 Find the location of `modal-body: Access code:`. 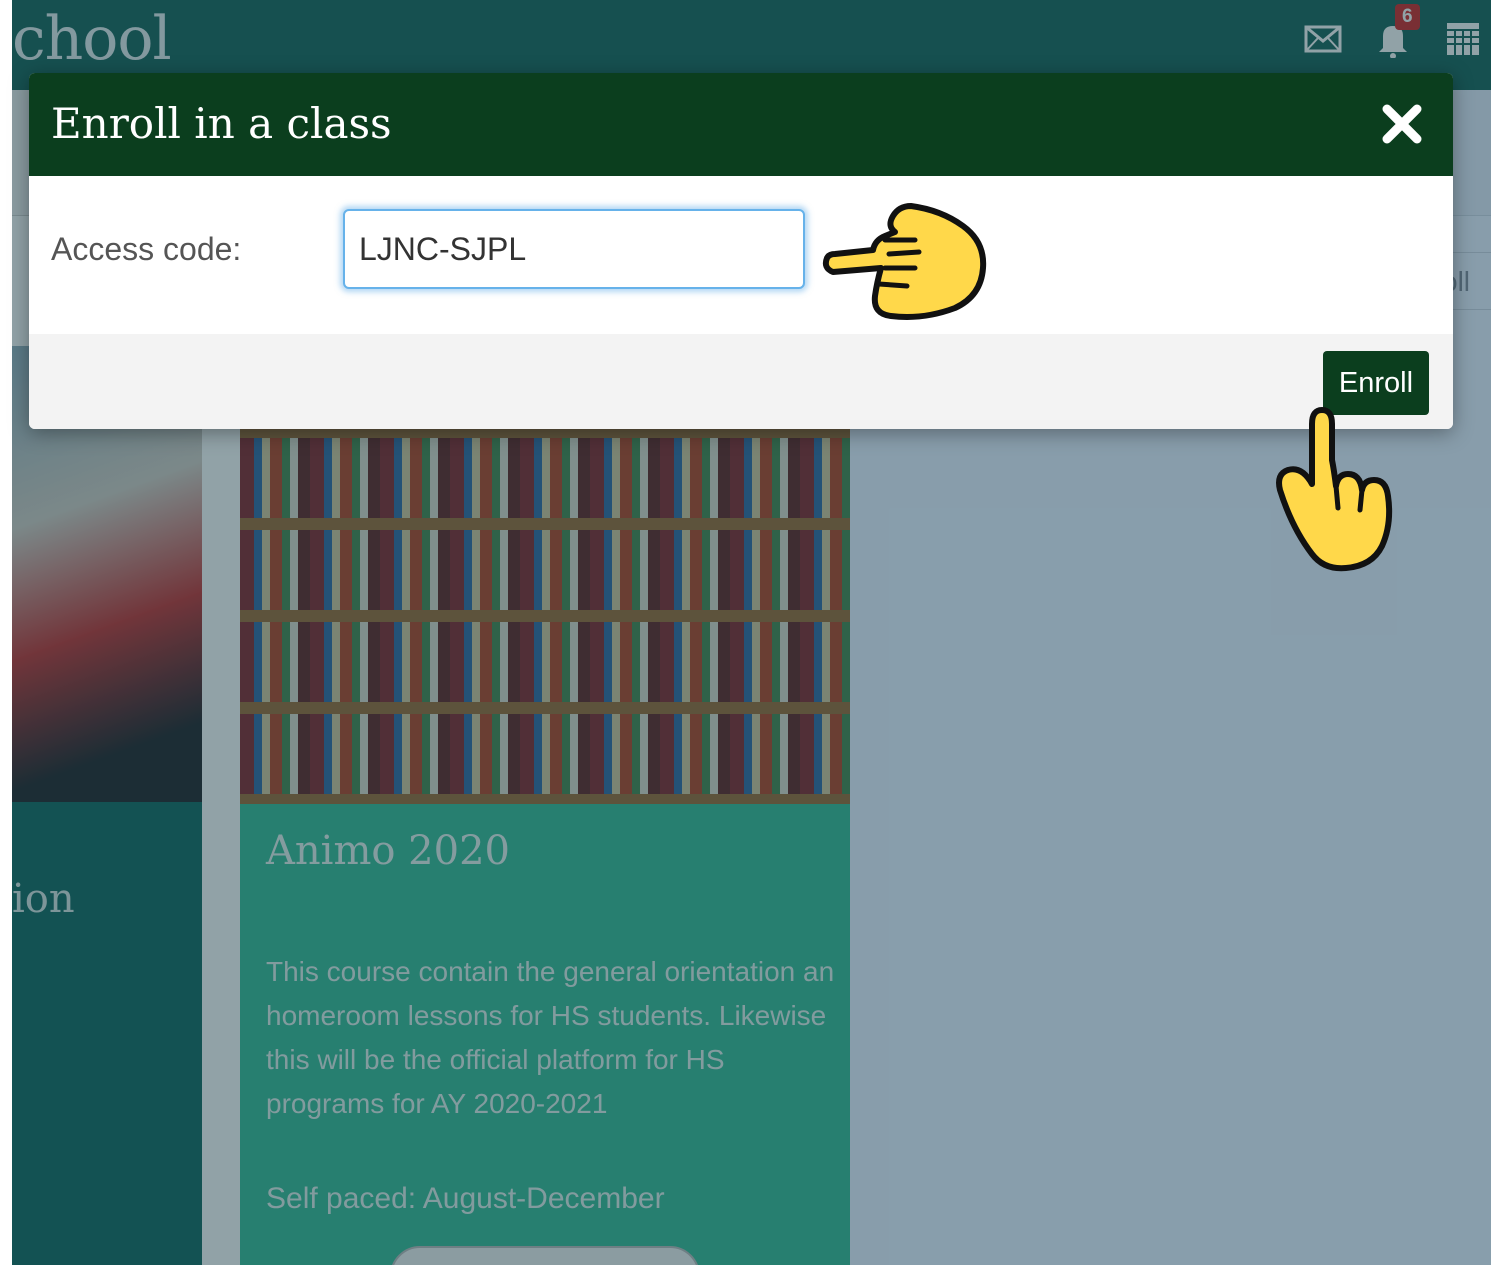

modal-body: Access code: is located at coordinates (741, 255).